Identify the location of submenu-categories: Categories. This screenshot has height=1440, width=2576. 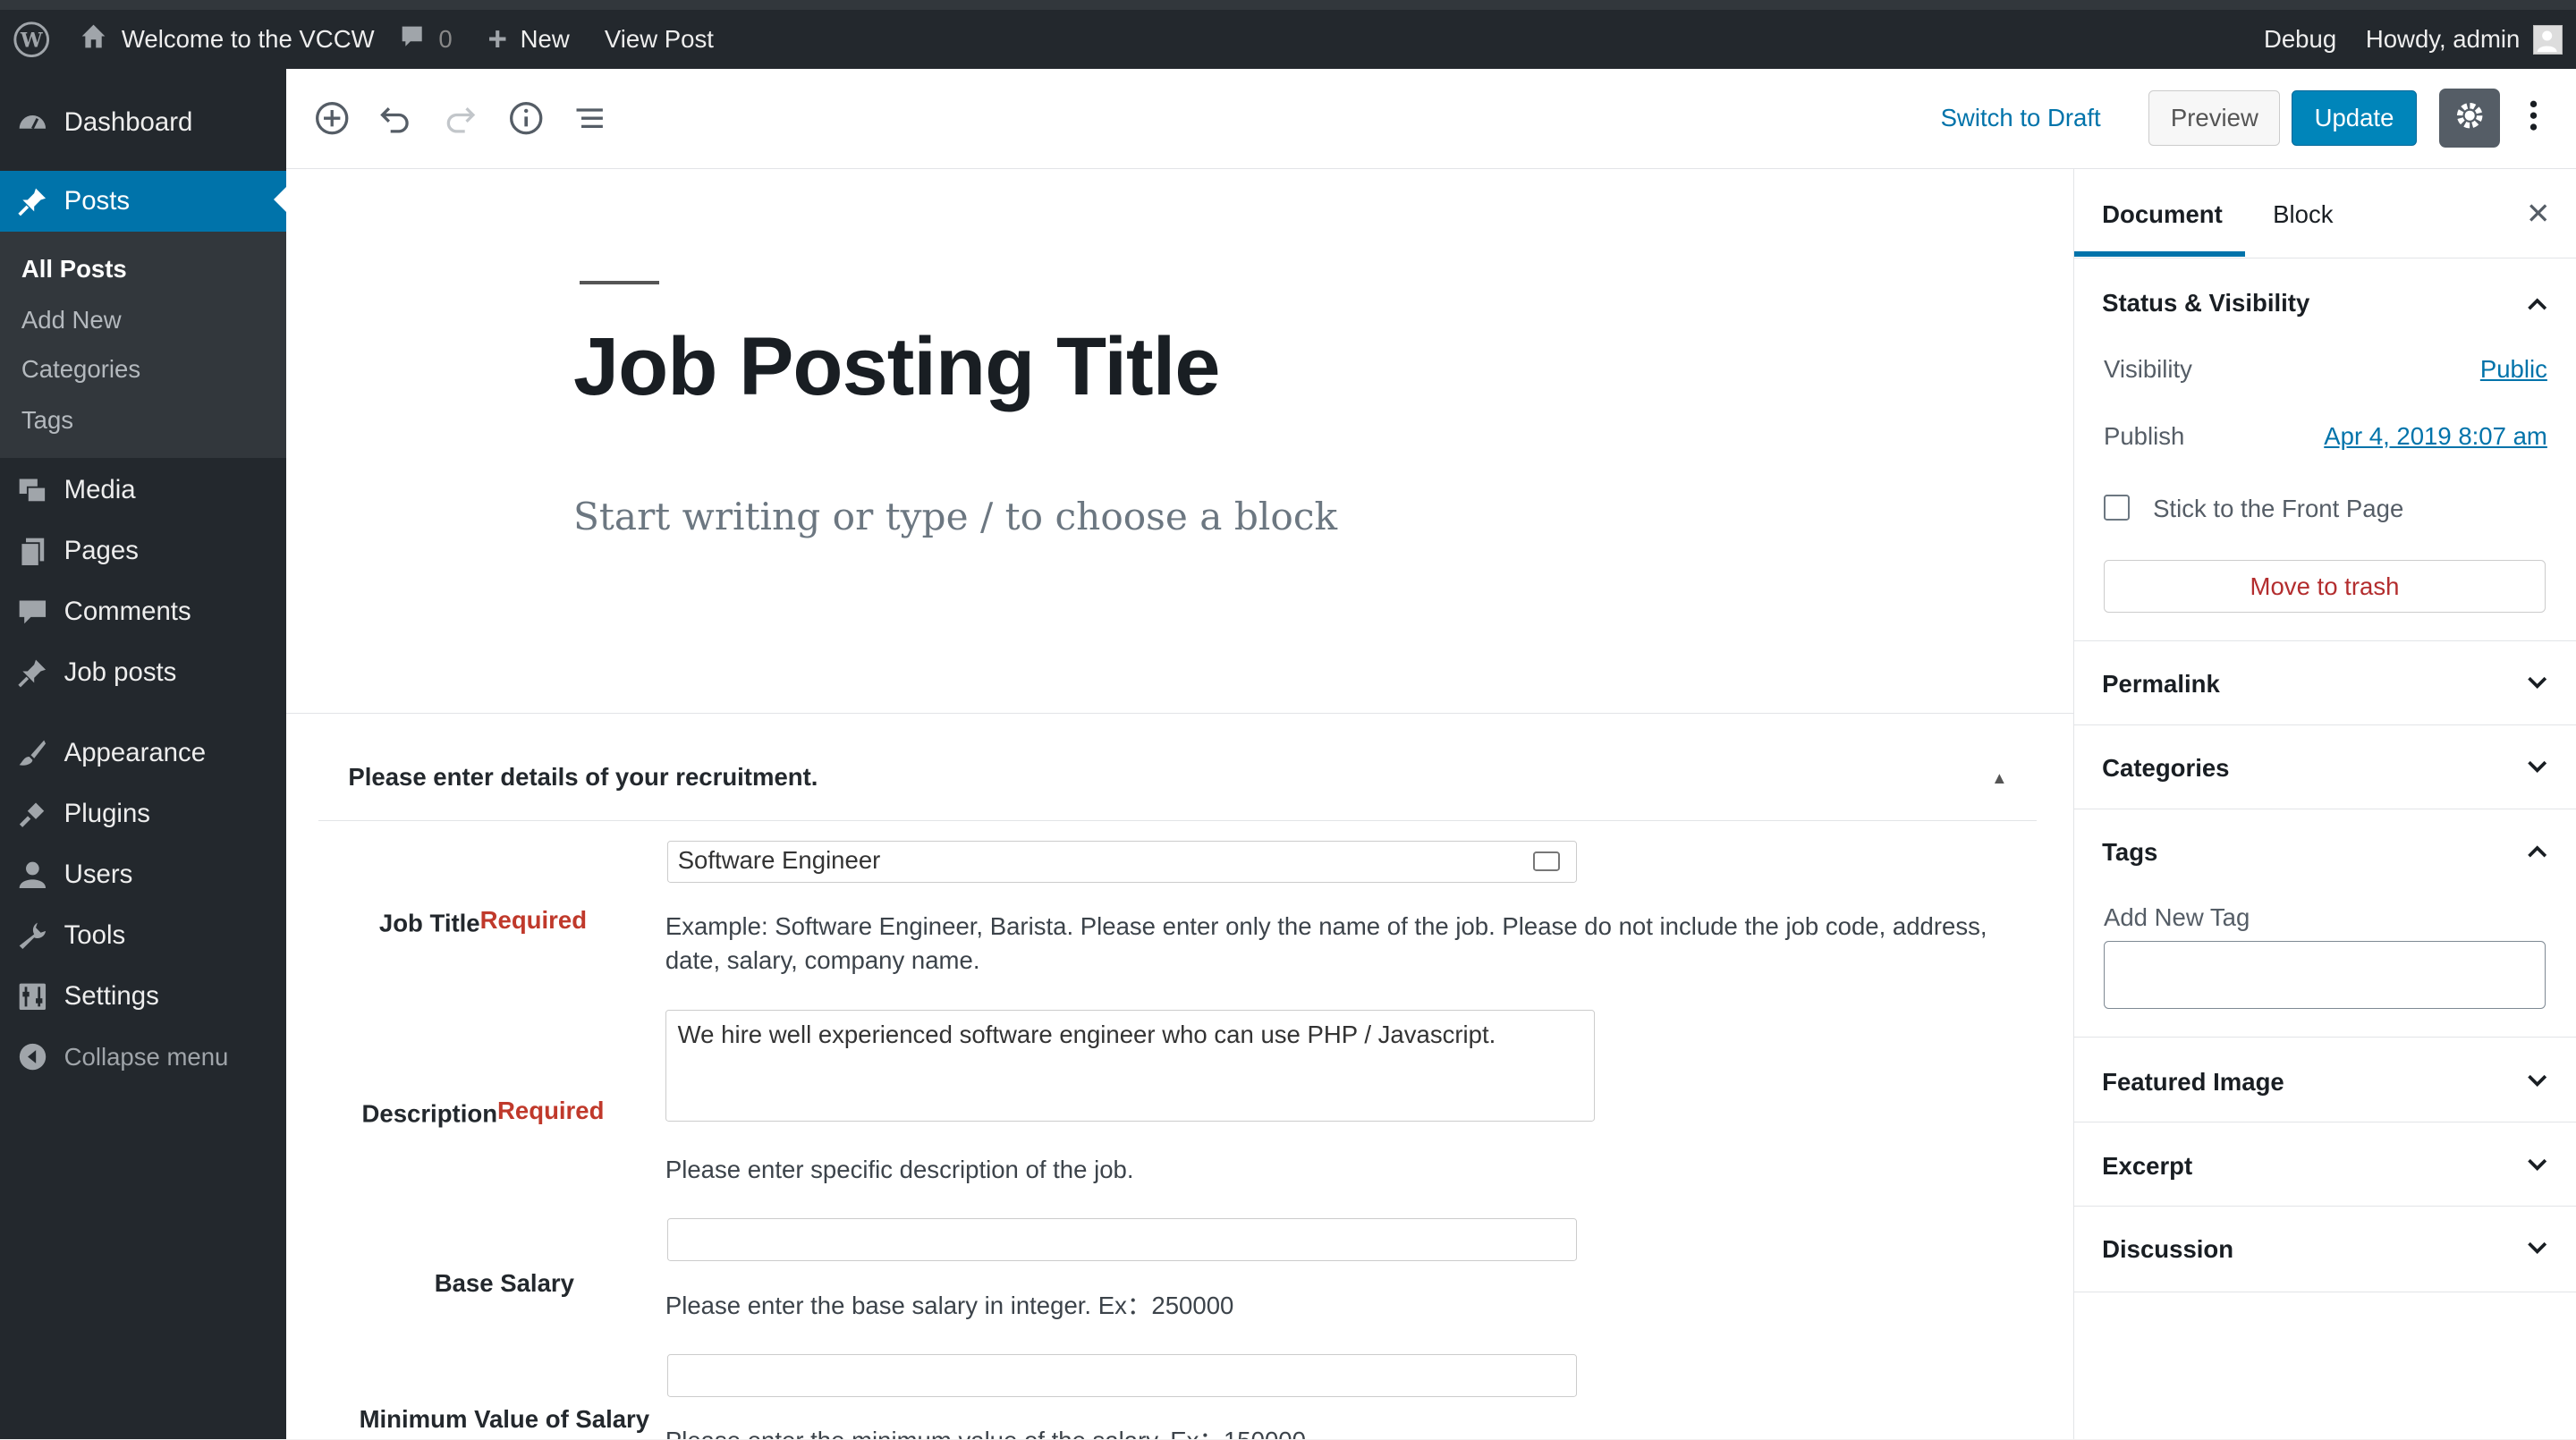
(80, 369).